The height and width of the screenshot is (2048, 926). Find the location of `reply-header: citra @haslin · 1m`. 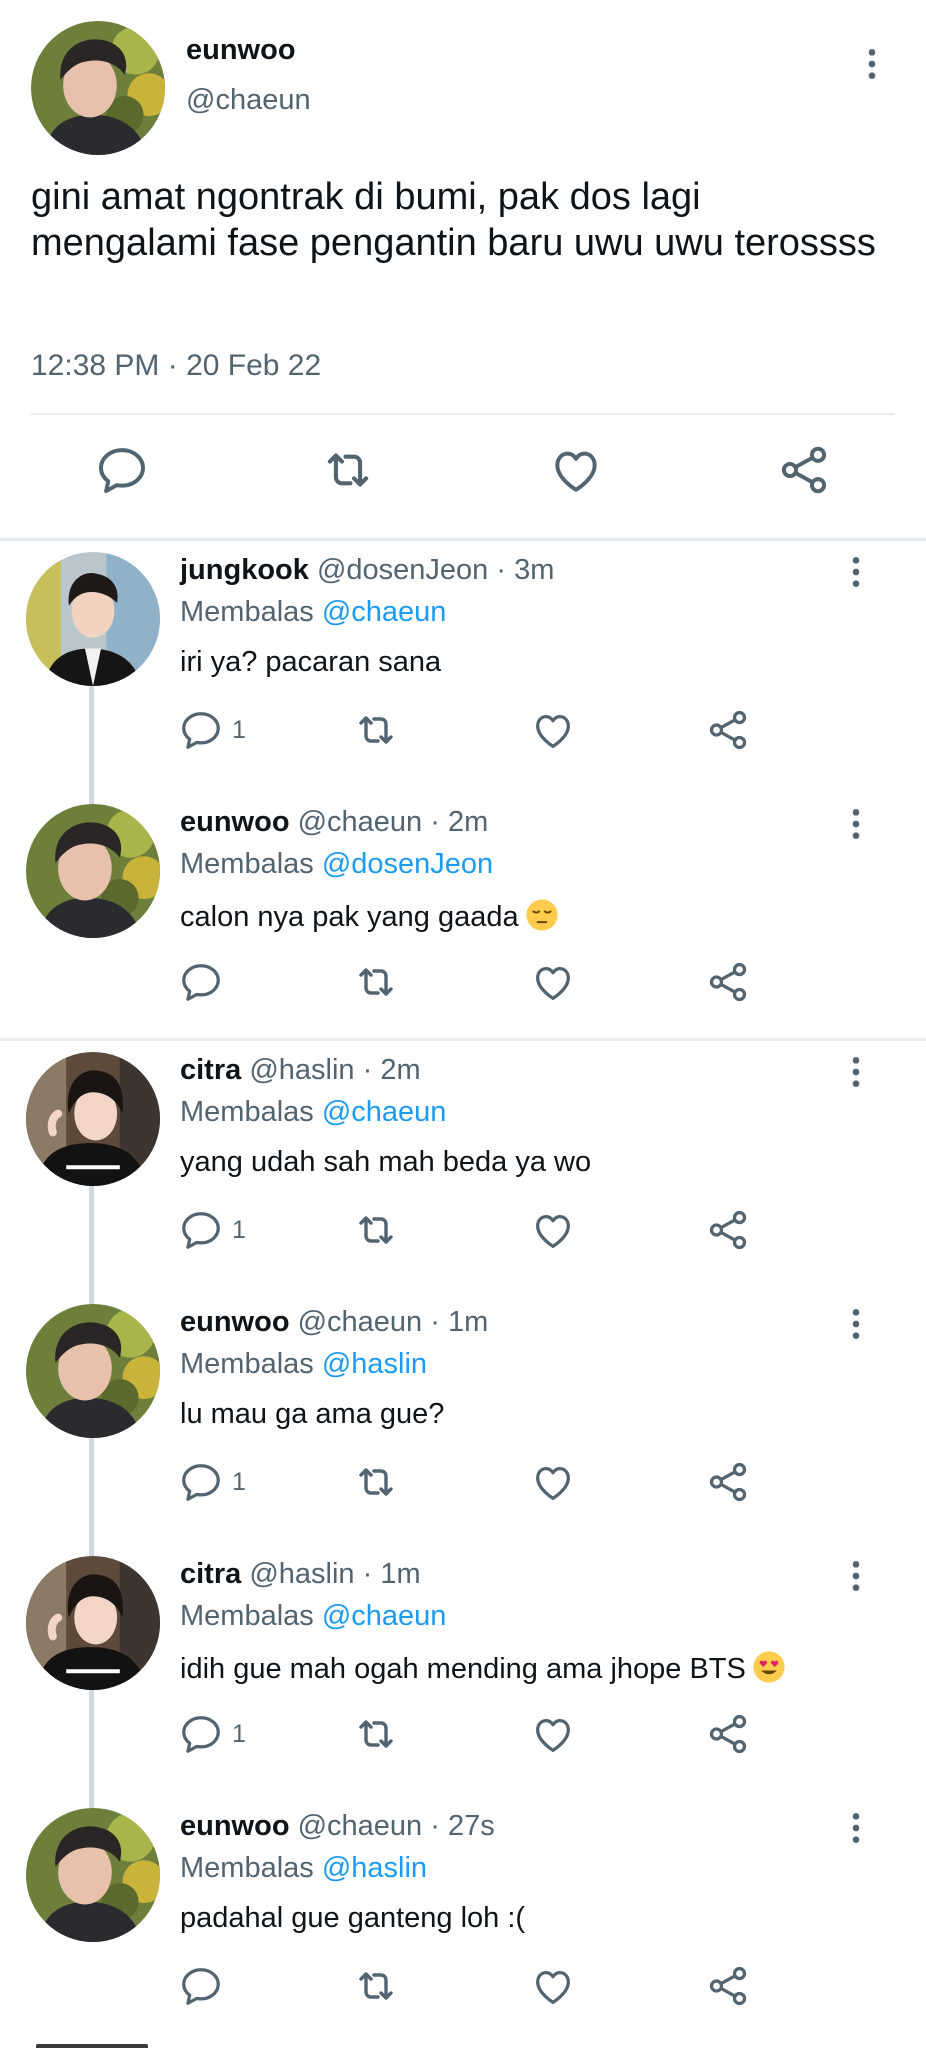

reply-header: citra @haslin · 1m is located at coordinates (300, 1574).